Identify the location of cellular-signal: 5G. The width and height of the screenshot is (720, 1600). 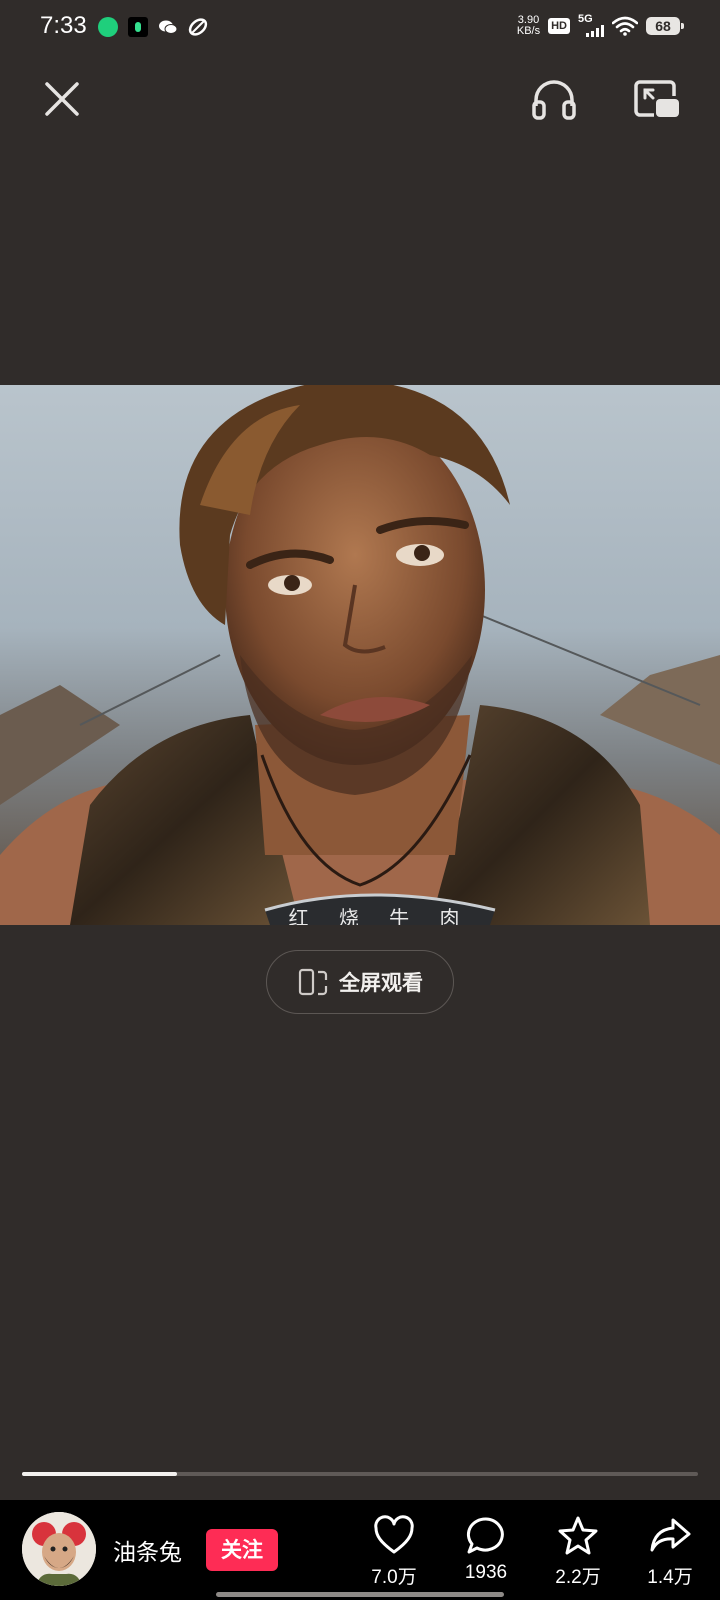
(591, 25).